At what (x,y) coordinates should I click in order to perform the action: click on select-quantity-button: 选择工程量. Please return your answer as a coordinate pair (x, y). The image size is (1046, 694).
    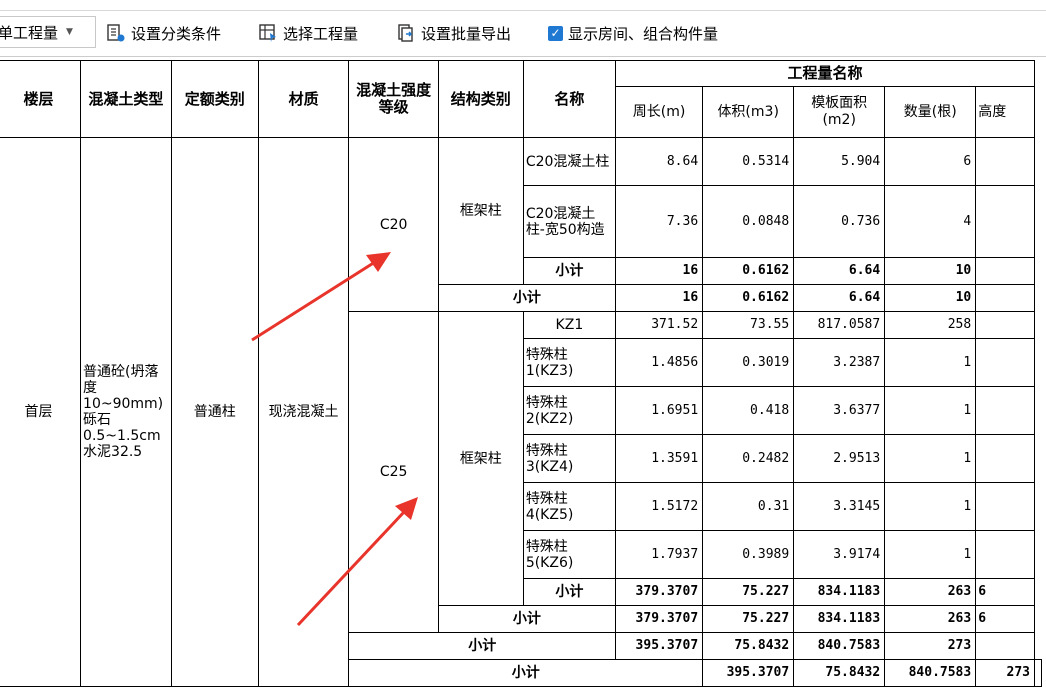
    Looking at the image, I should click on (308, 33).